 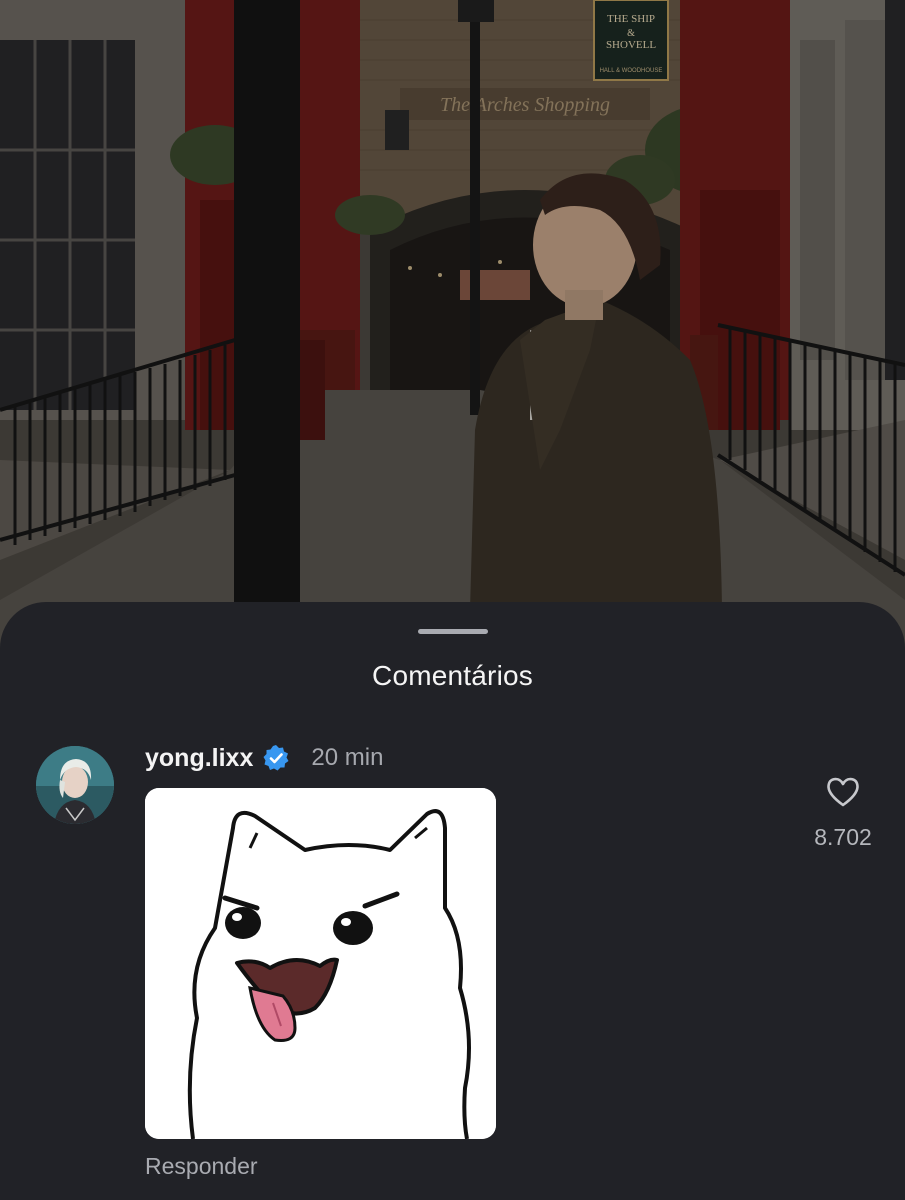 What do you see at coordinates (843, 837) in the screenshot?
I see `like-count: 8.702` at bounding box center [843, 837].